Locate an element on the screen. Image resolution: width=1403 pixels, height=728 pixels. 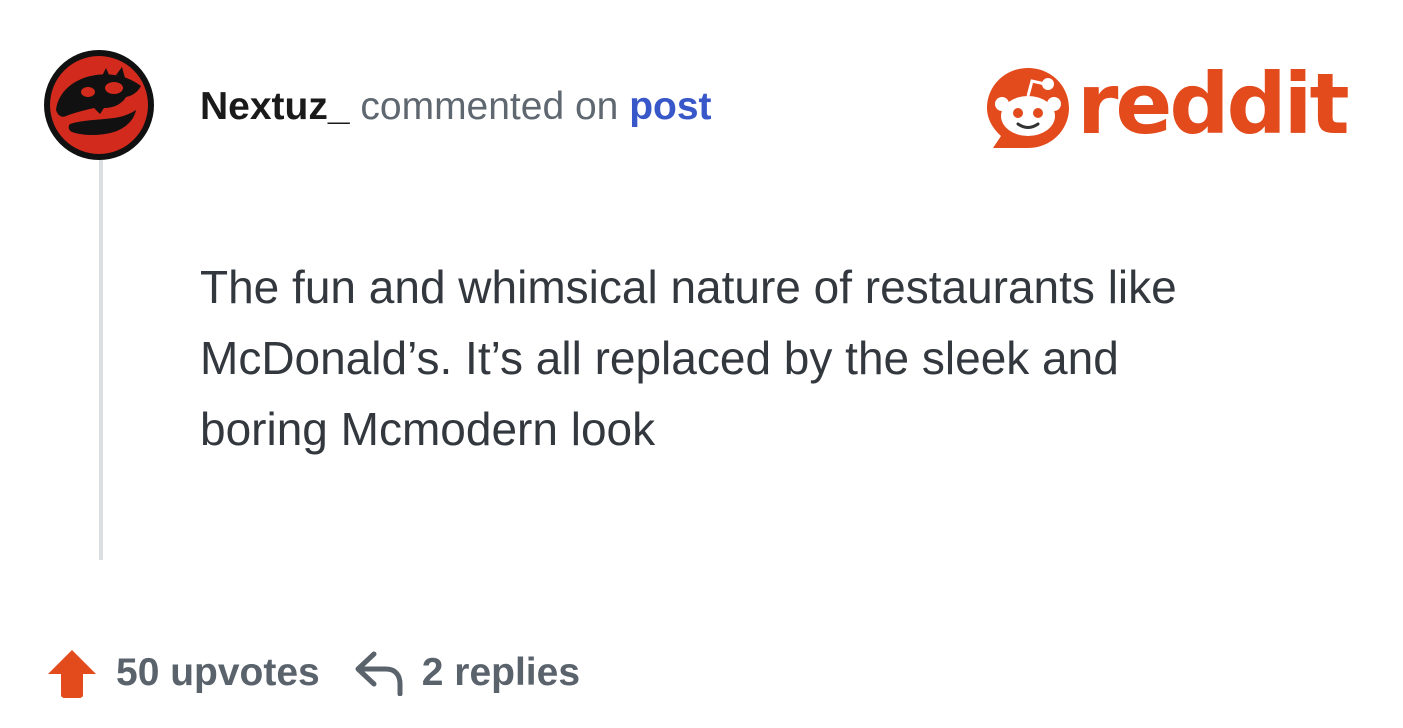
comment-header: Nextuz_ commented on post is located at coordinates (456, 107).